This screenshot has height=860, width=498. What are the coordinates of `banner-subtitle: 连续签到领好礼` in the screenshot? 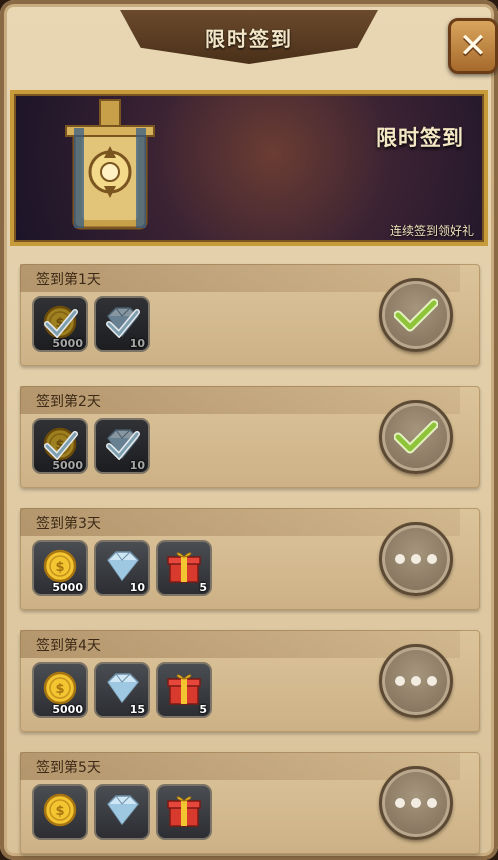 It's located at (431, 231).